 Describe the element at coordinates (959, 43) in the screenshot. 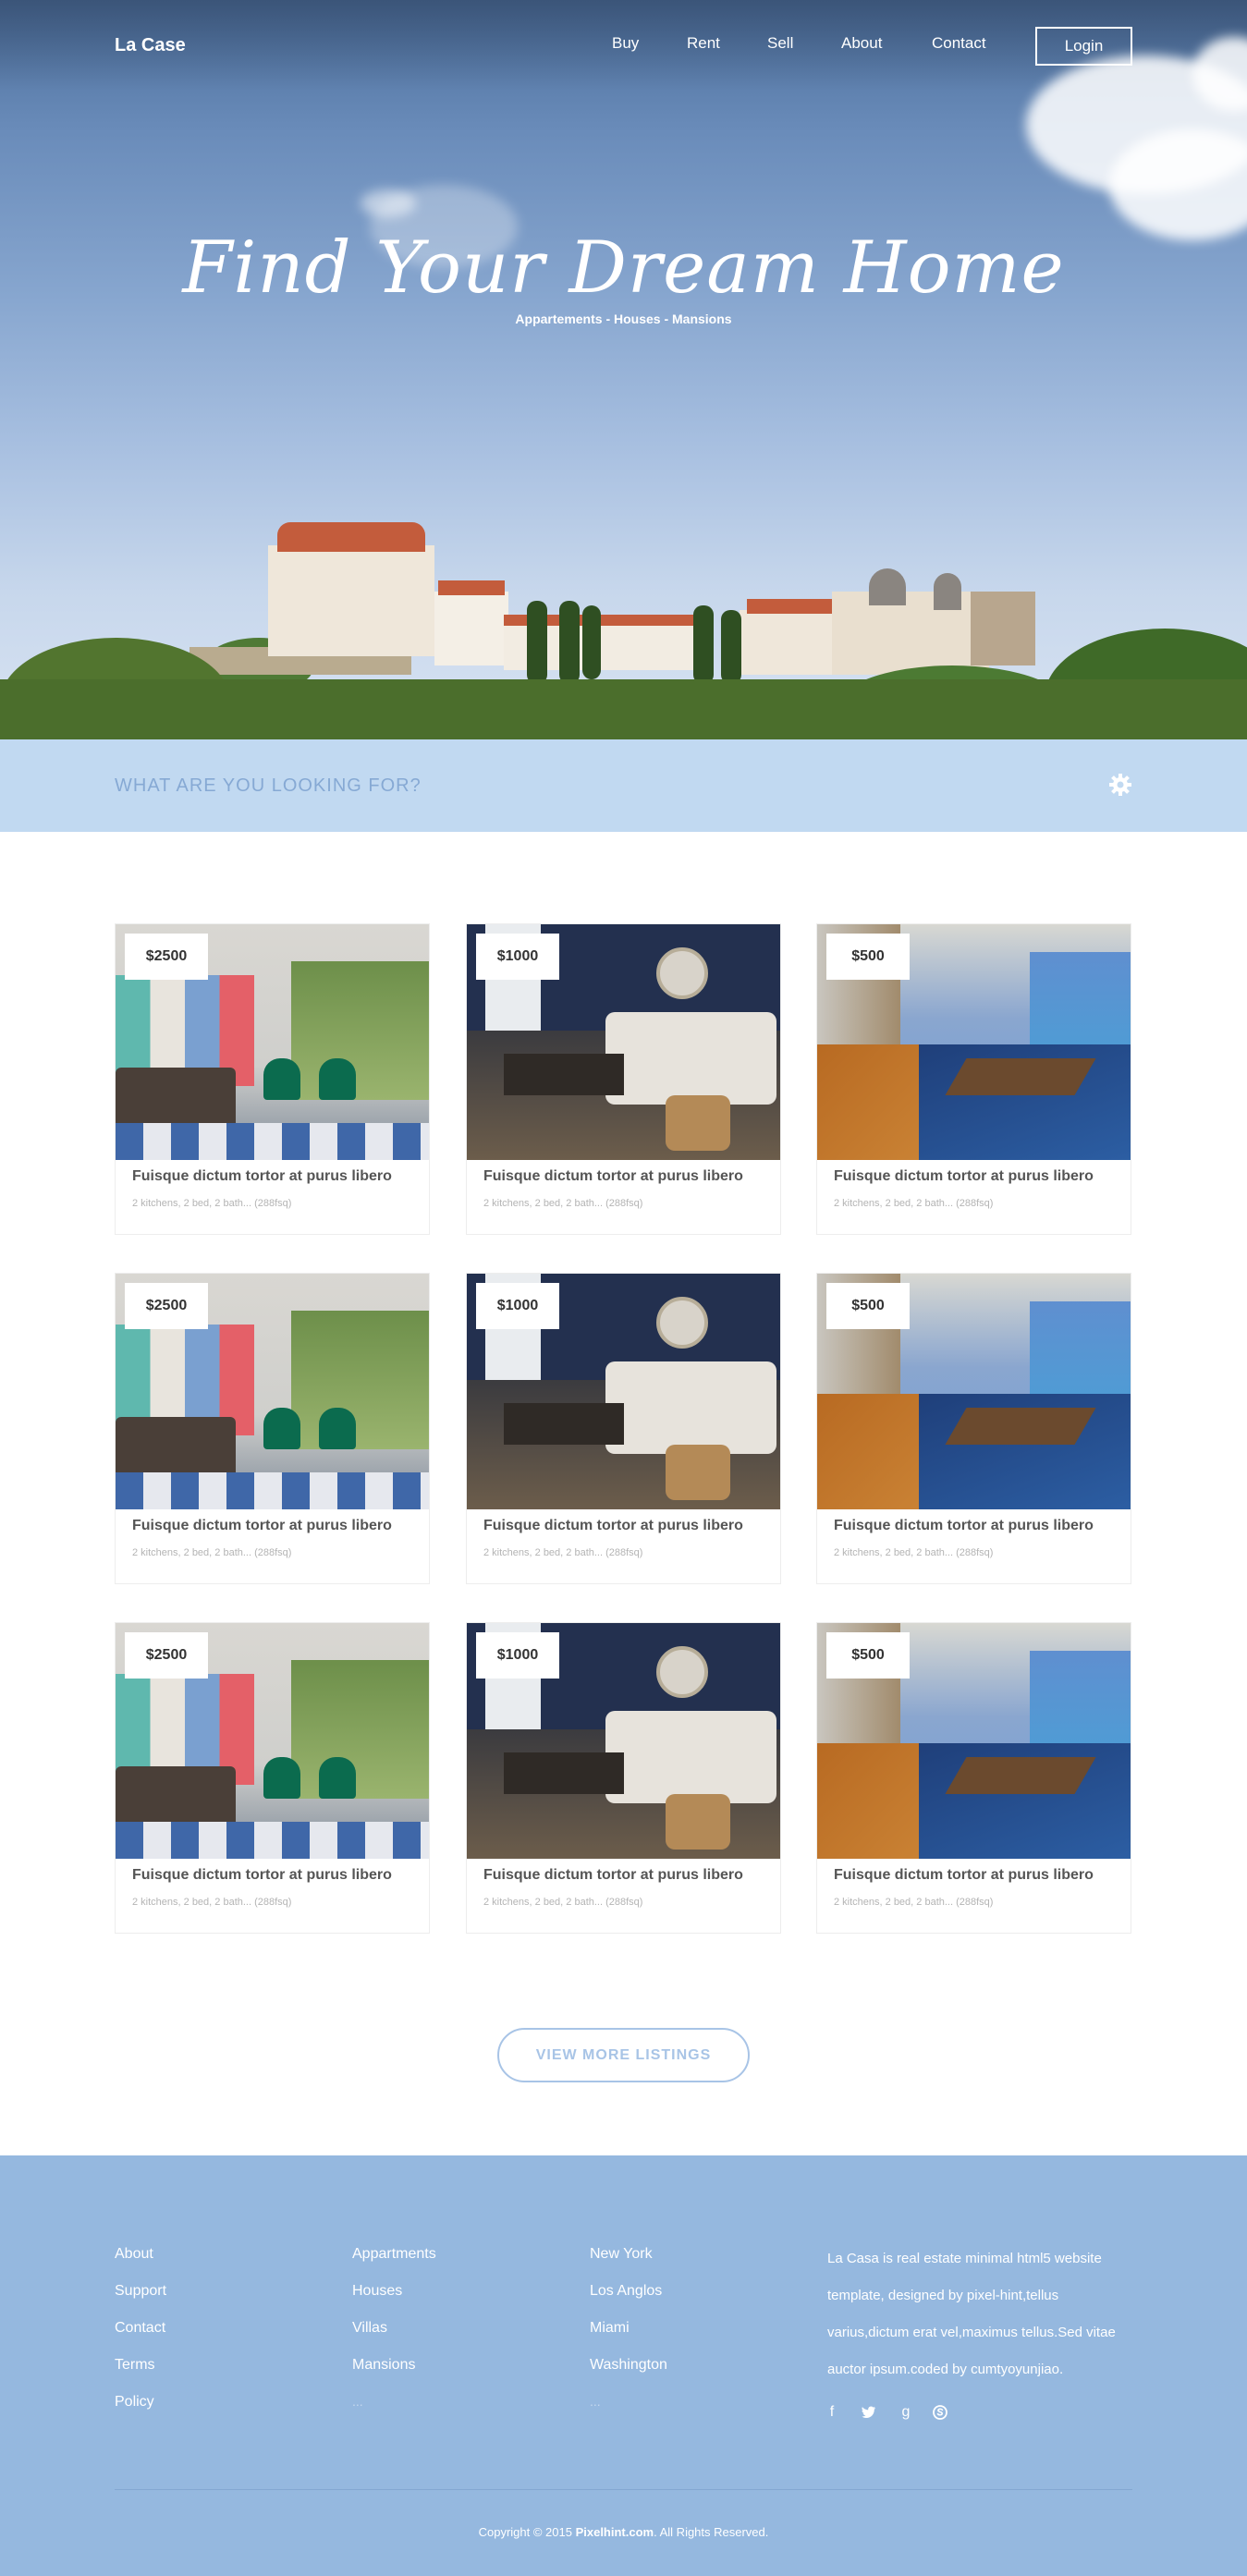

I see `nav-contact: Contact` at that location.